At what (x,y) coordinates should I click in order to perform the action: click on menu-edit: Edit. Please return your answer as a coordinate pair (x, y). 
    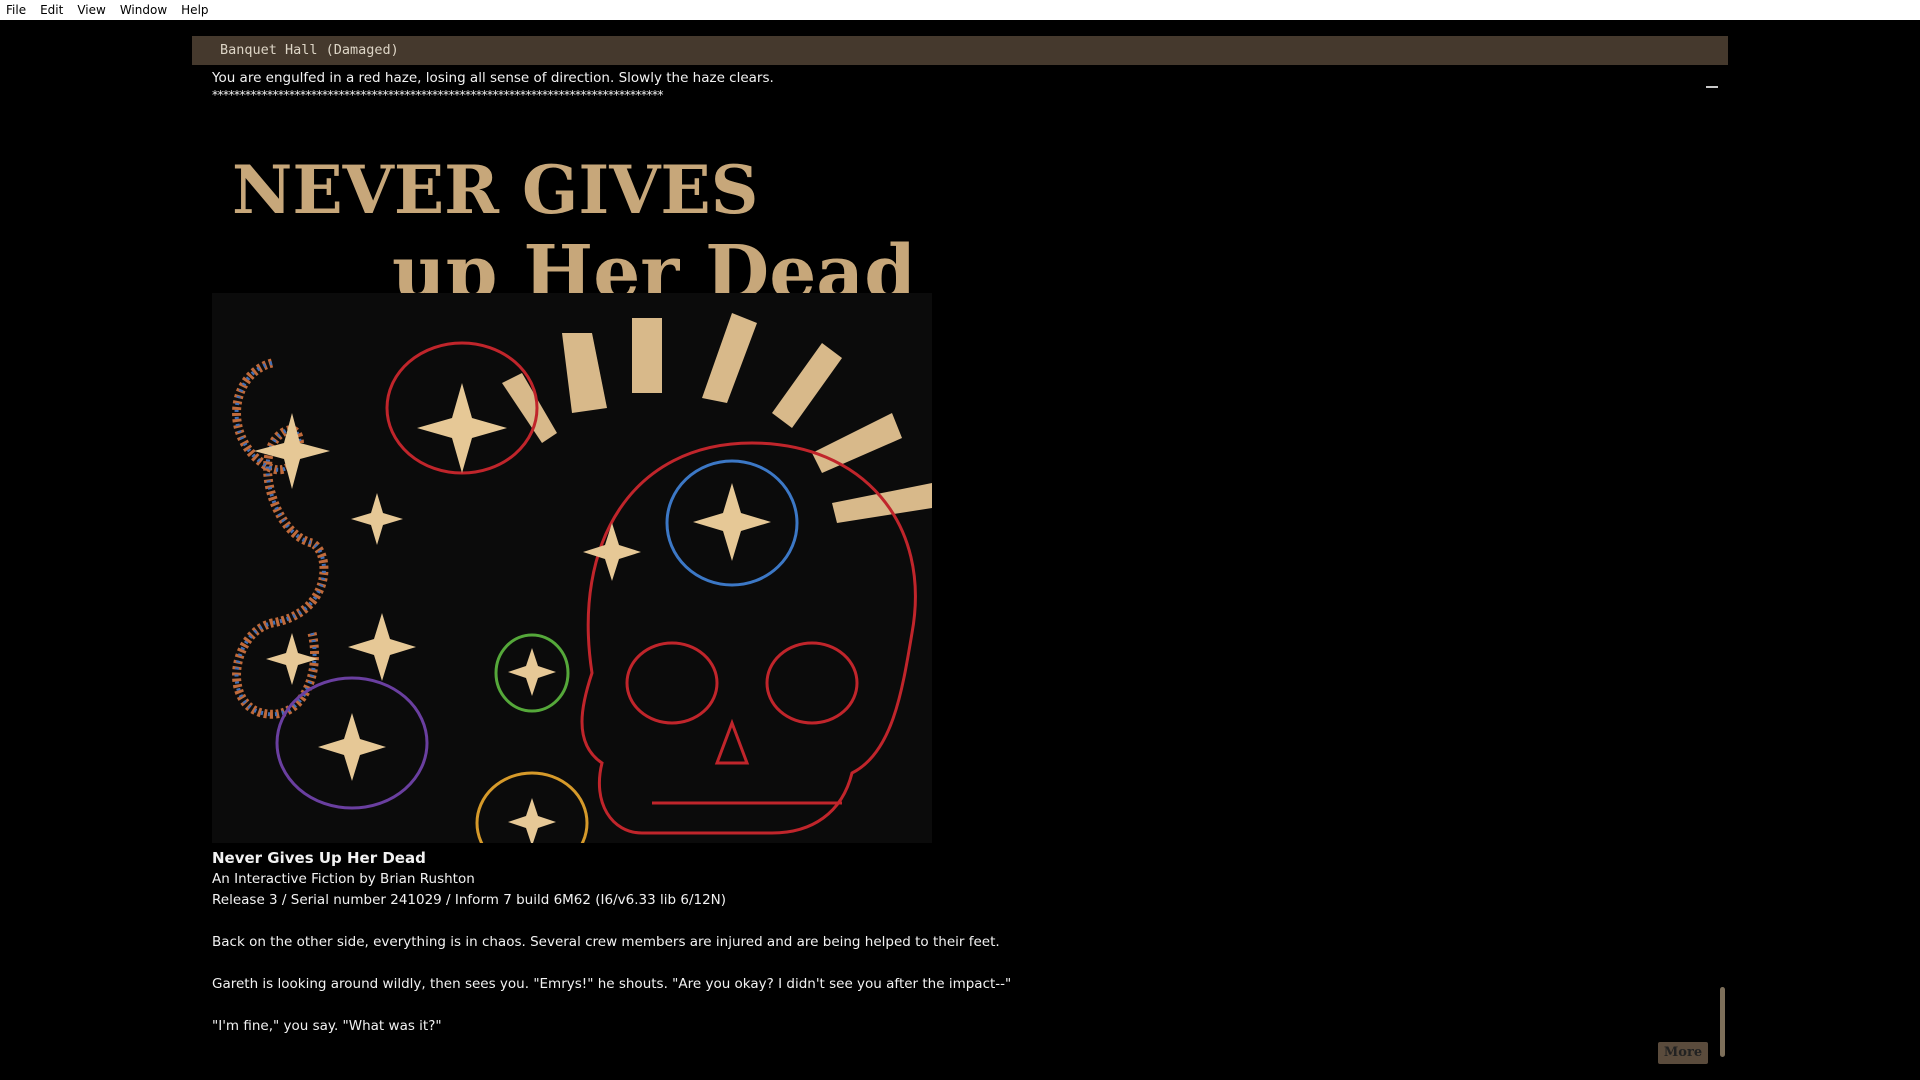
    Looking at the image, I should click on (51, 10).